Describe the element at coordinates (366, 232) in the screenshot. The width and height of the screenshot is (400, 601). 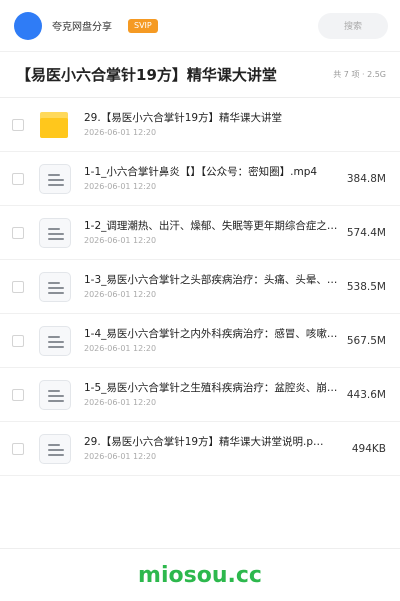
I see `file-size: 574.4M` at that location.